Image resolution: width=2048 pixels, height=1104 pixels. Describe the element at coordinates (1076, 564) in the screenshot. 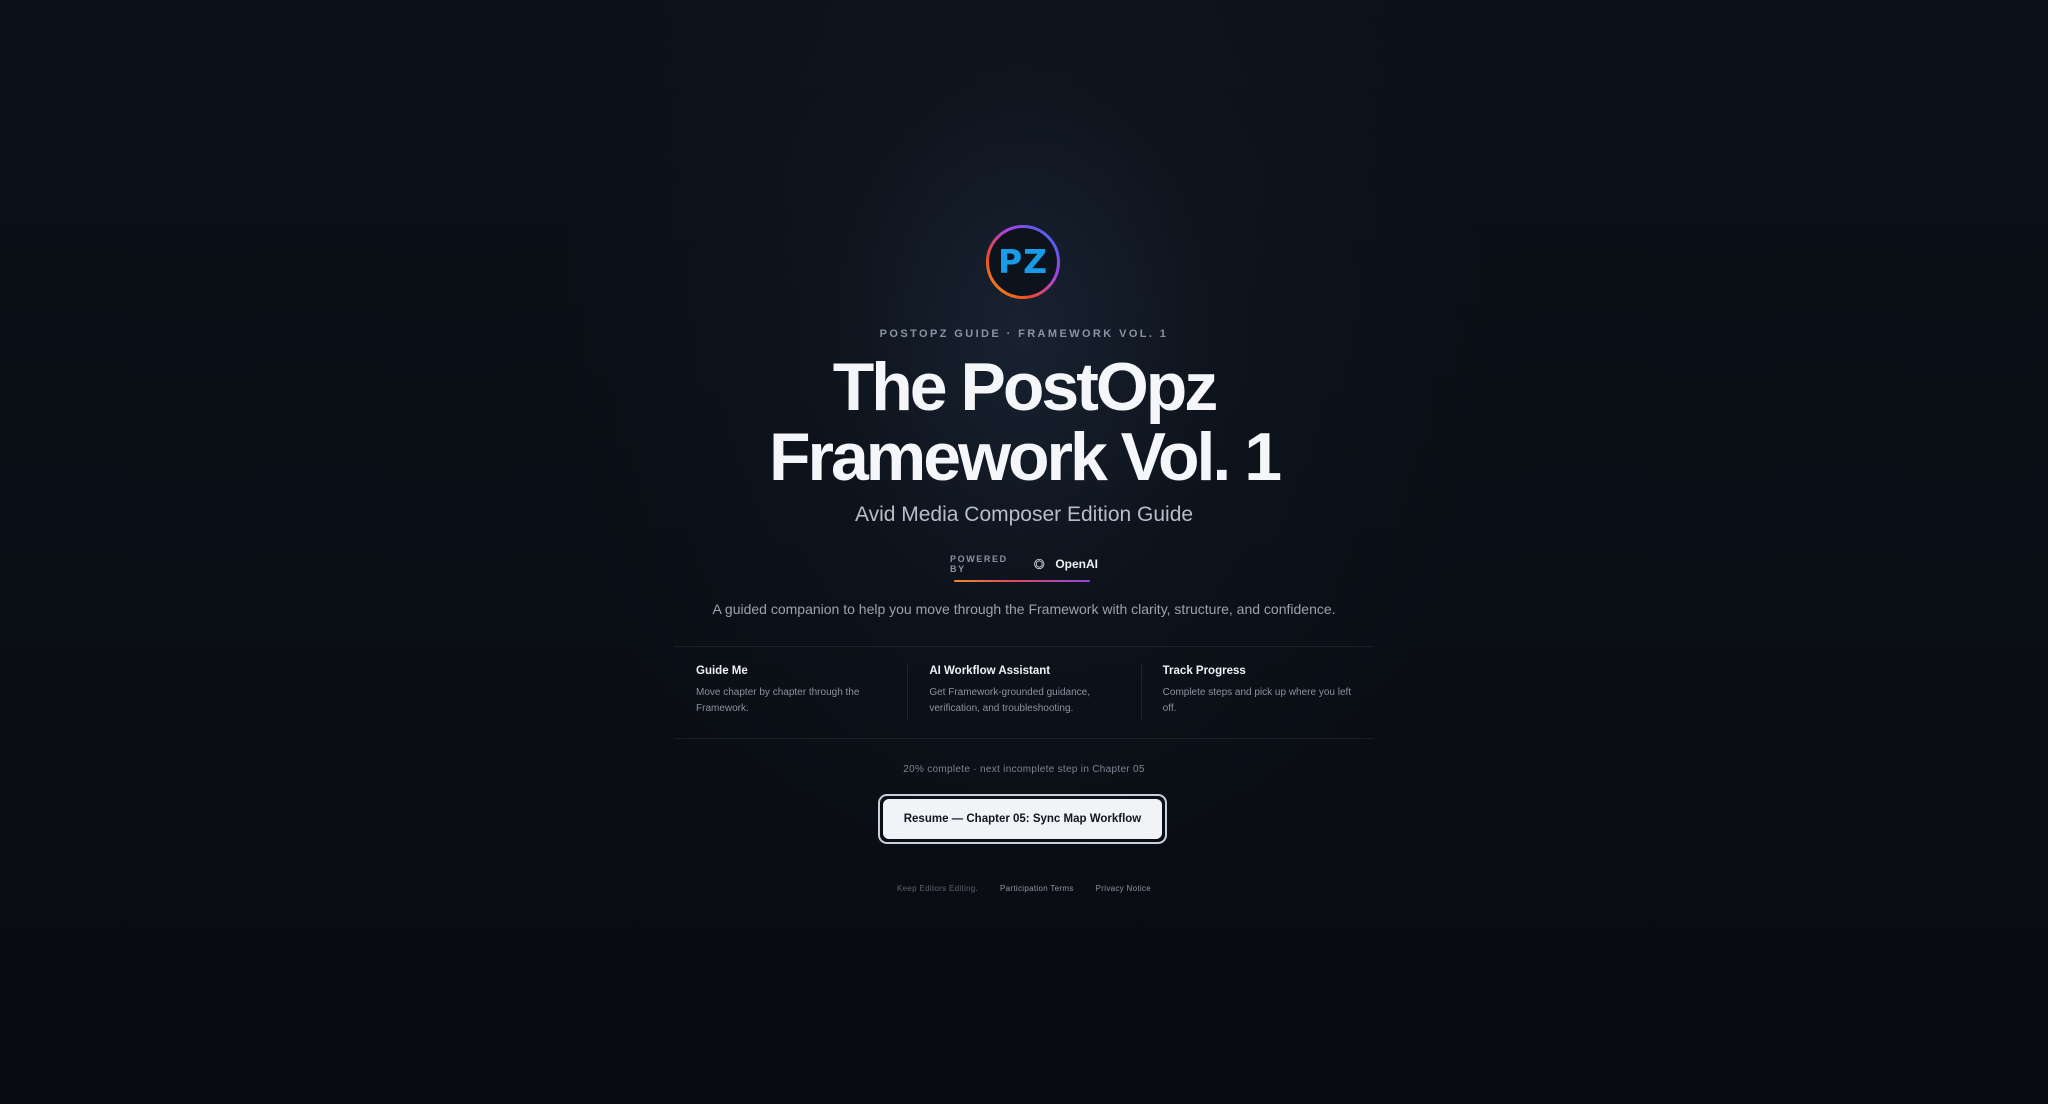

I see `openai-name: OpenAI` at that location.